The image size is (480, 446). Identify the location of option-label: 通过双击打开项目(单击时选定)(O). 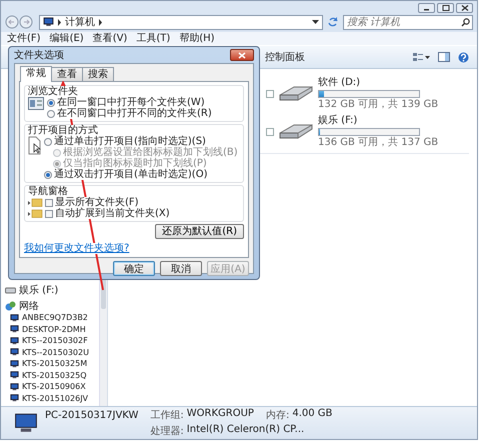
(131, 174).